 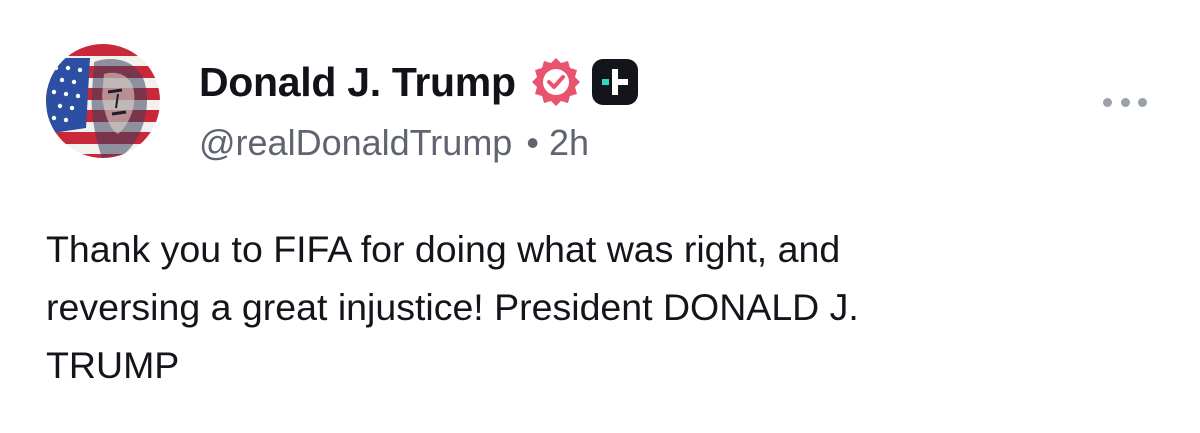 I want to click on avatar, so click(x=103, y=101).